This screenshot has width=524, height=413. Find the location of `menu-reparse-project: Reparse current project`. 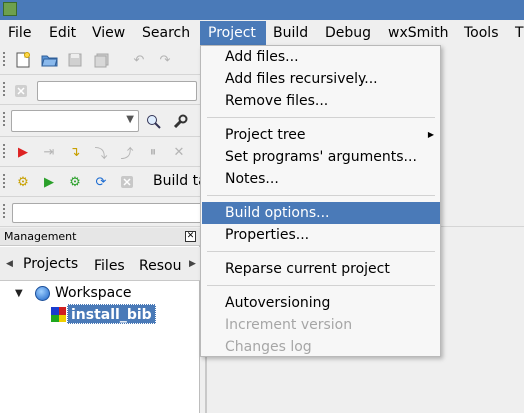

menu-reparse-project: Reparse current project is located at coordinates (321, 269).